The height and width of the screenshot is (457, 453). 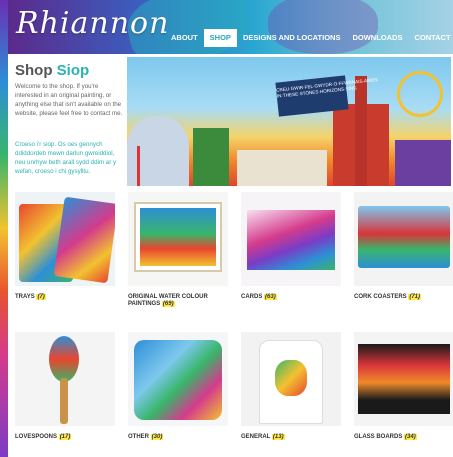 What do you see at coordinates (25, 297) in the screenshot?
I see `product-name: TRAYS` at bounding box center [25, 297].